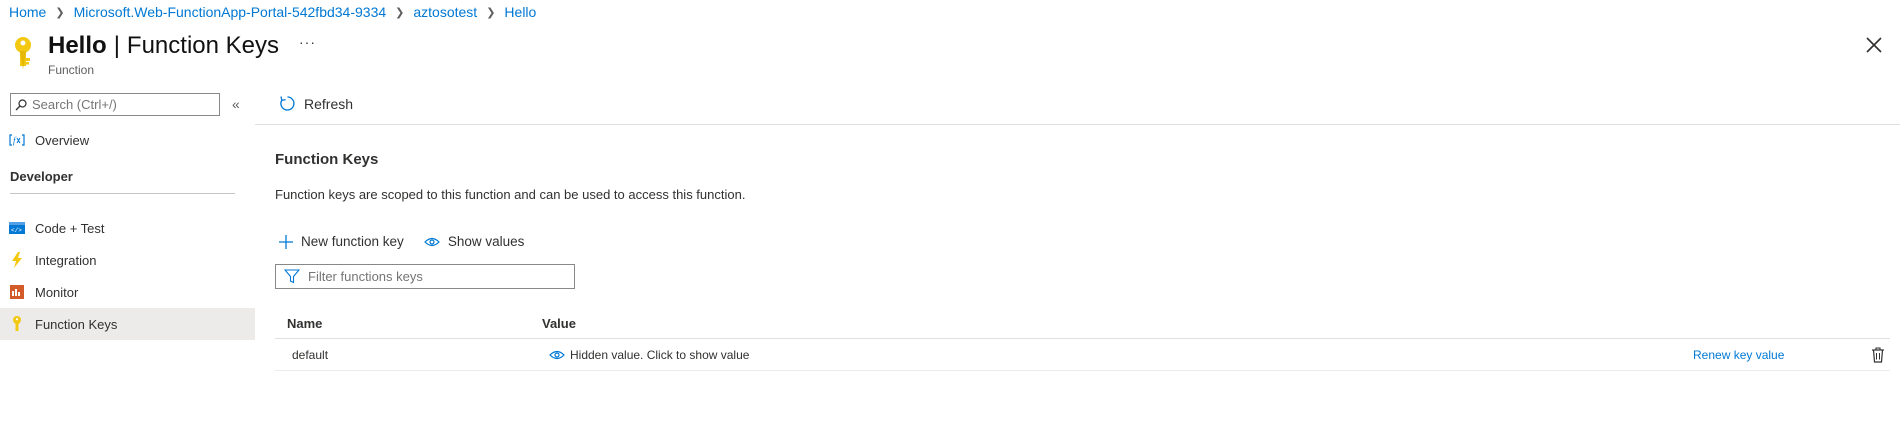 The height and width of the screenshot is (447, 1900). I want to click on toolbar-divider, so click(1077, 124).